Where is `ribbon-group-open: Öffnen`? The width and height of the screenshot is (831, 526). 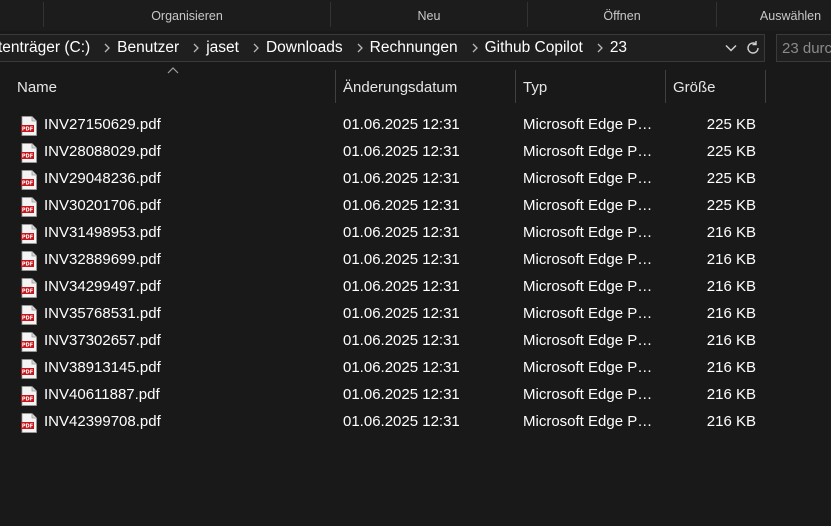
ribbon-group-open: Öffnen is located at coordinates (622, 15).